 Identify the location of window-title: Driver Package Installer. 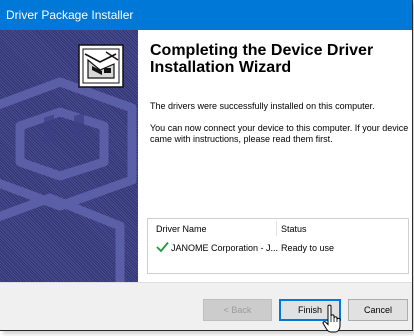
(70, 15).